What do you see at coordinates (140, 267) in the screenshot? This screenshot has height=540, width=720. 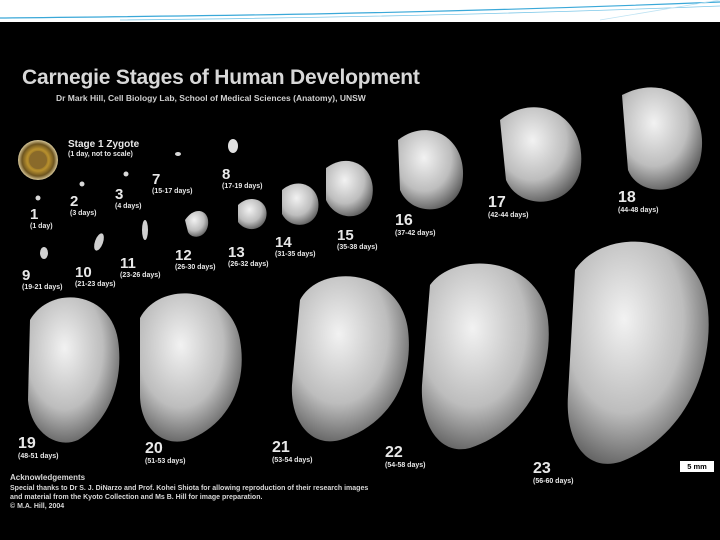 I see `stage-label: 11 (23-26 days)` at bounding box center [140, 267].